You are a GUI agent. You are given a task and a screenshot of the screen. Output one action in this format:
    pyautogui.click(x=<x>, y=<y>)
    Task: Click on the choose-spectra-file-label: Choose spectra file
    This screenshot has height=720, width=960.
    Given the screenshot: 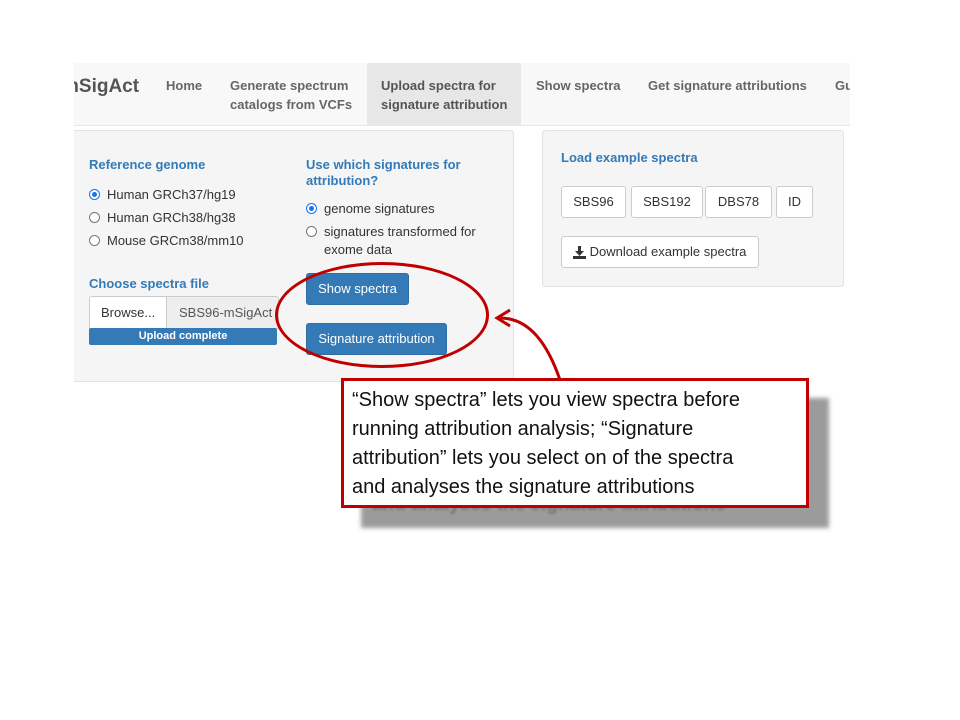 What is the action you would take?
    pyautogui.click(x=149, y=283)
    